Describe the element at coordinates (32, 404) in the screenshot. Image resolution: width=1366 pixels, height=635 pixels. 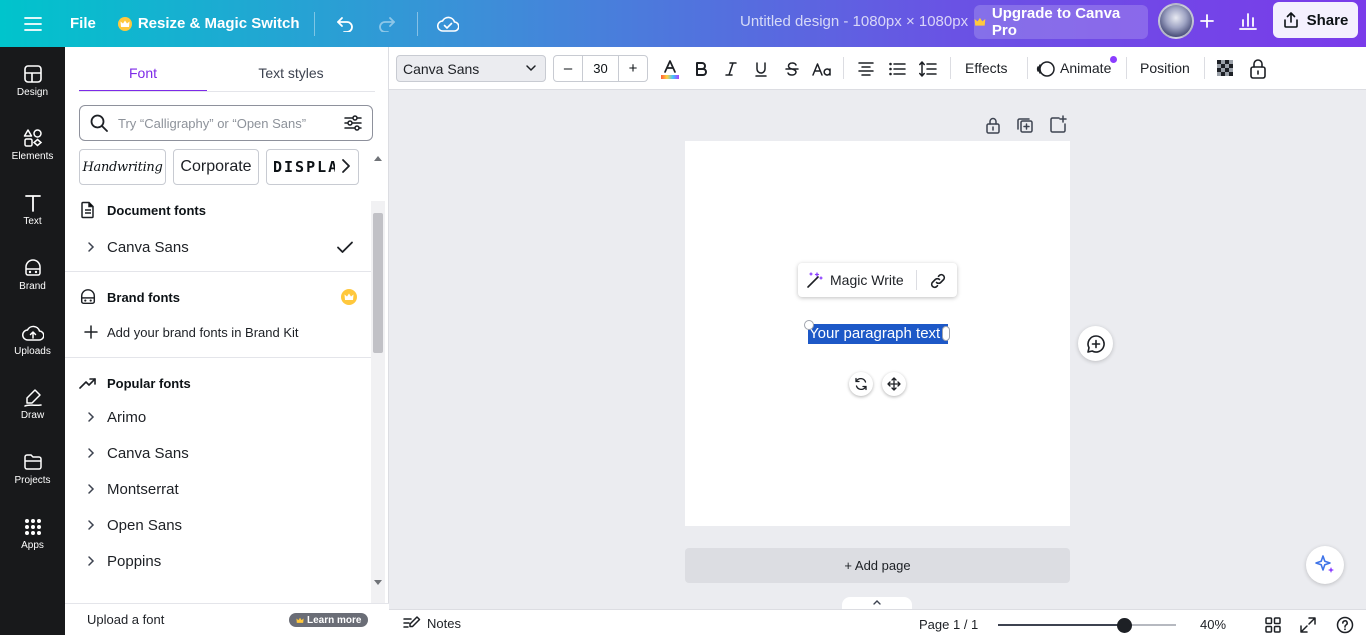
I see `rail-item-draw: Draw` at that location.